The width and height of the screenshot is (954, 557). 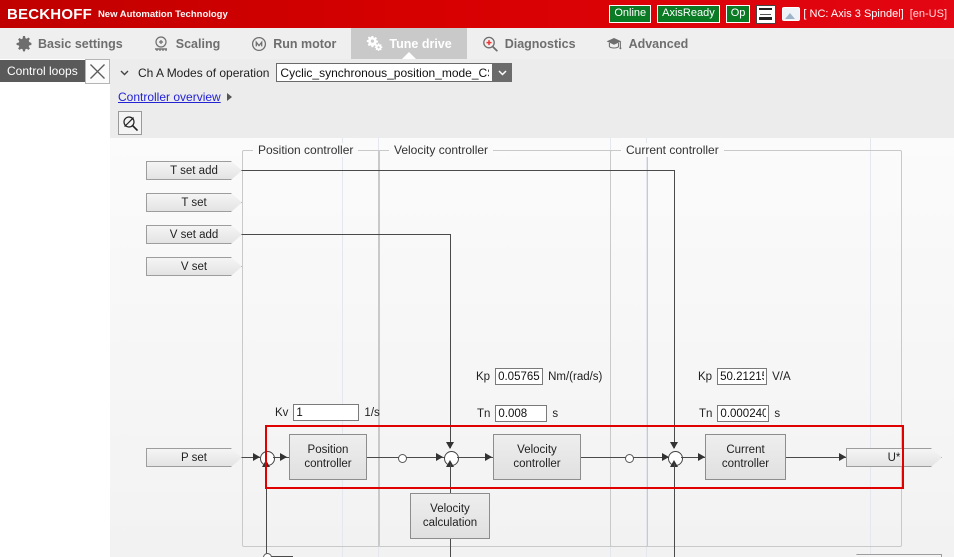 I want to click on block-line2: calculation, so click(x=450, y=523).